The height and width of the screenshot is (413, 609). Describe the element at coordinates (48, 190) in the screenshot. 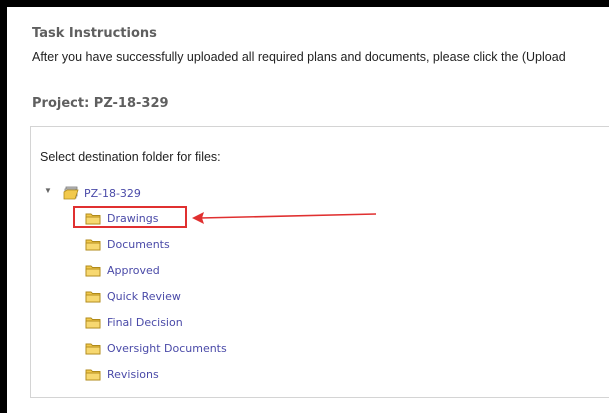

I see `expand-toggle-icon: ▼` at that location.